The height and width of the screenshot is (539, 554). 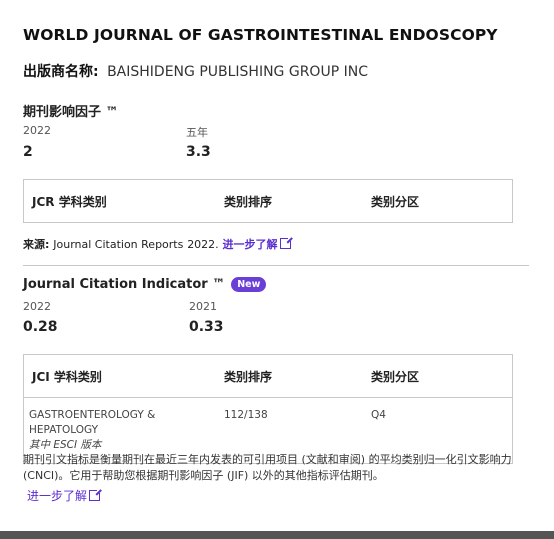 I want to click on impact-factor-title: 期刊影响因子 ™, so click(x=71, y=112).